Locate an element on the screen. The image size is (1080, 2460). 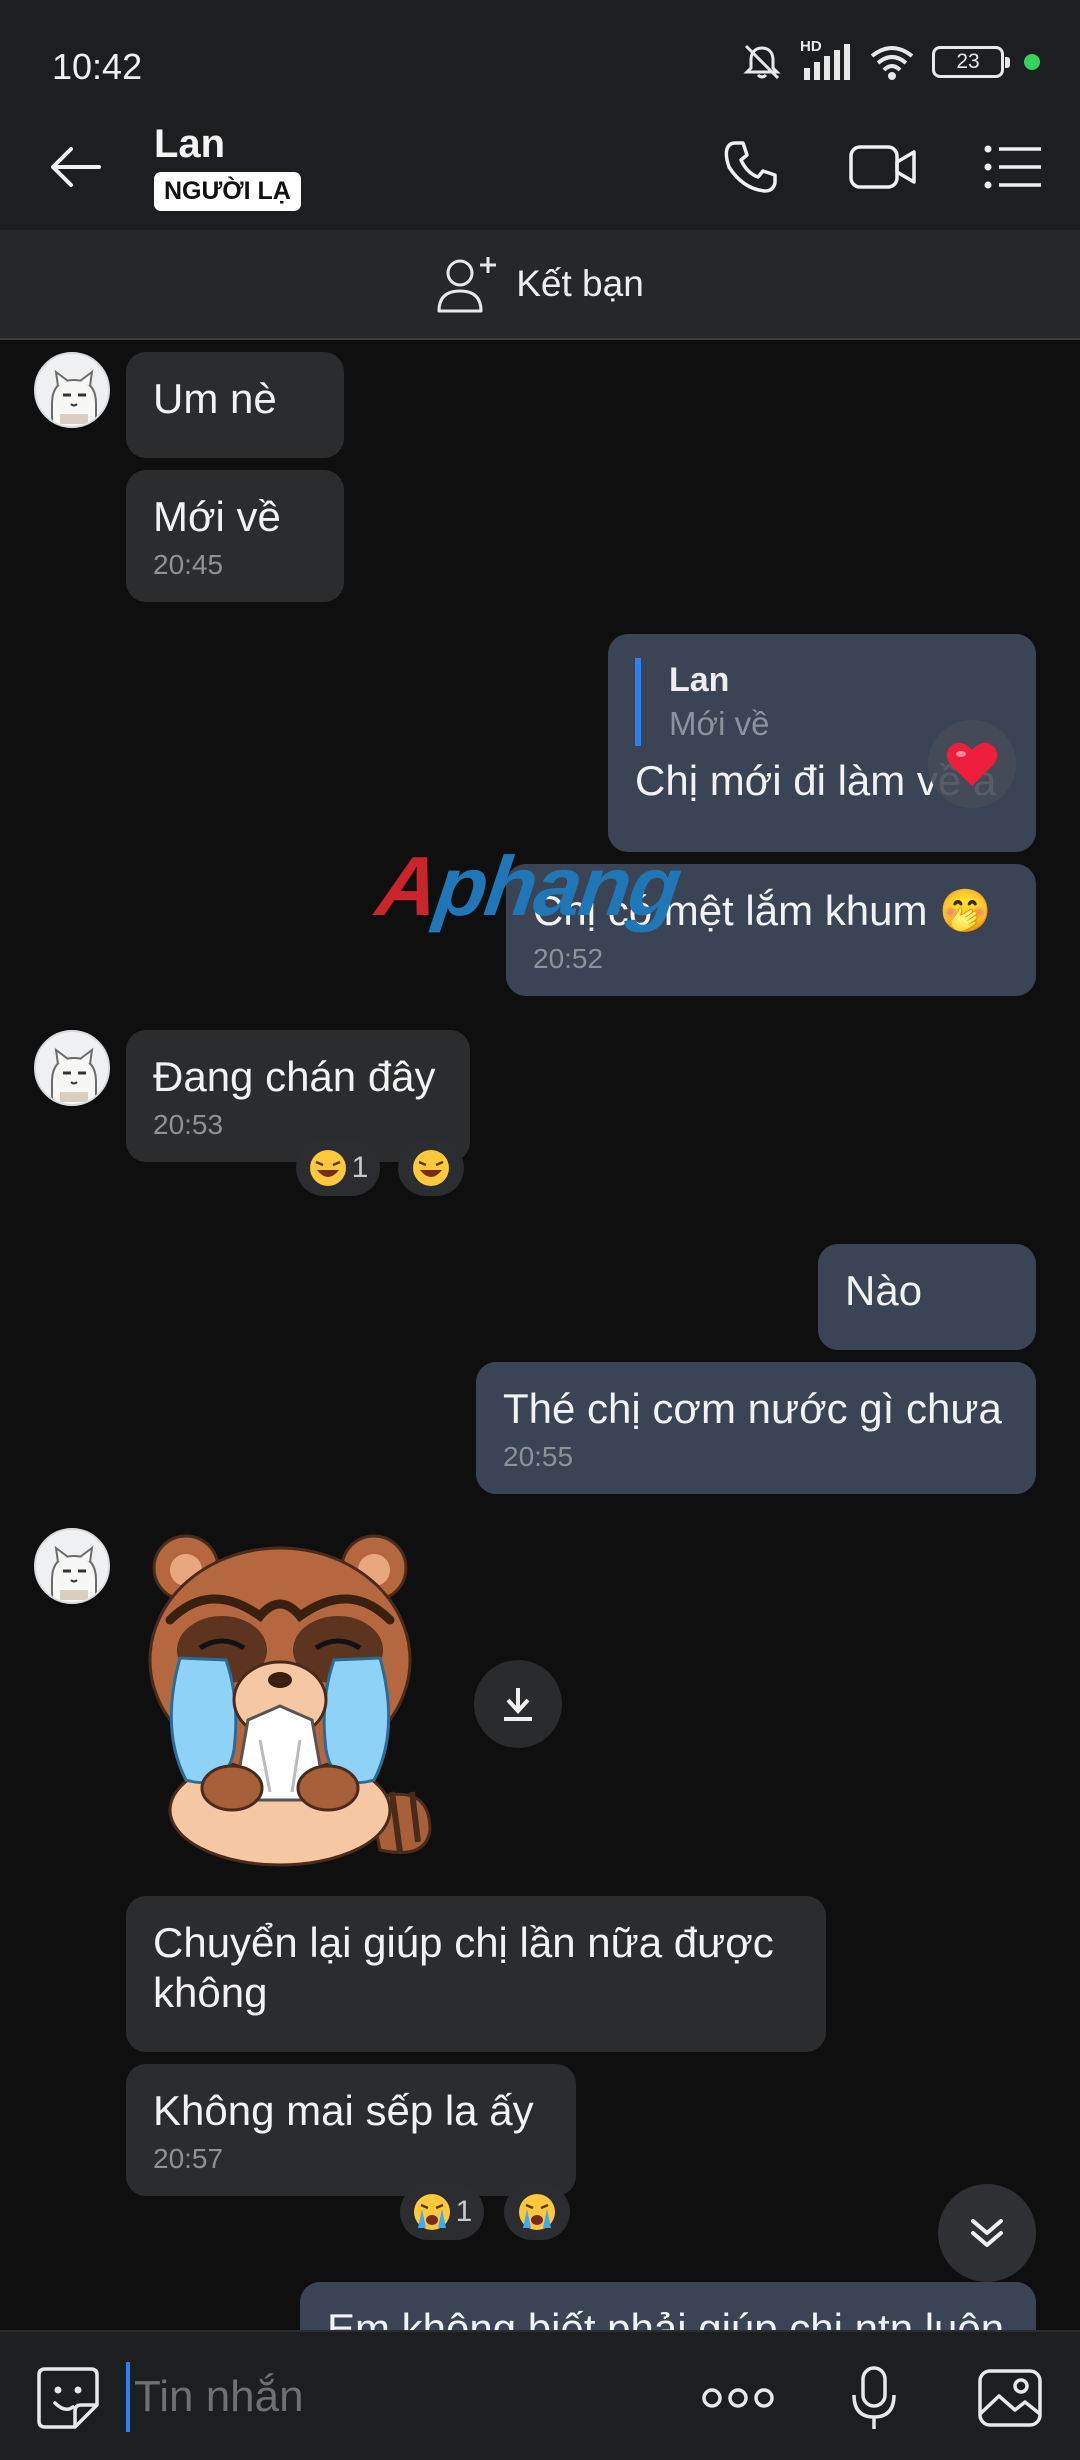
add-user-icon is located at coordinates (467, 285).